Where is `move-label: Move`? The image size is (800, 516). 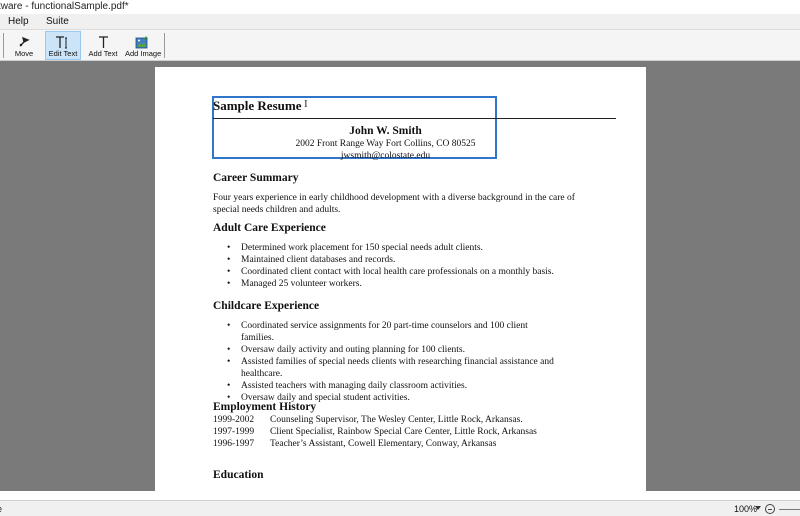
move-label: Move is located at coordinates (24, 53).